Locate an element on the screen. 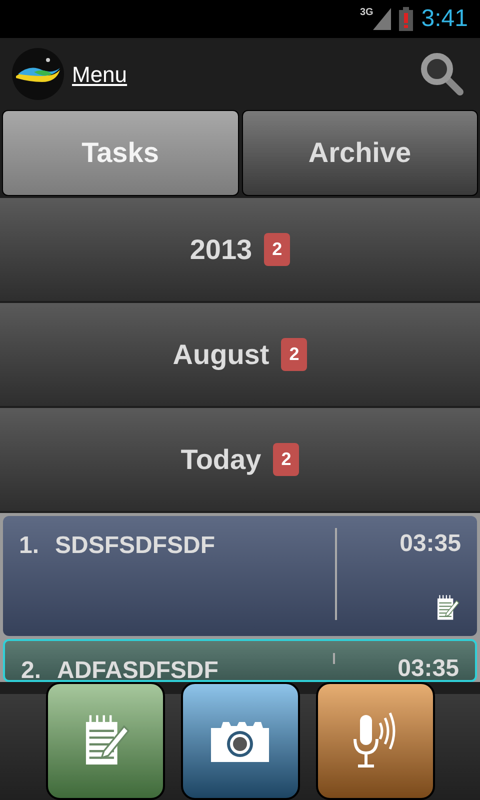 This screenshot has height=800, width=480. group-header: August 2 is located at coordinates (240, 354).